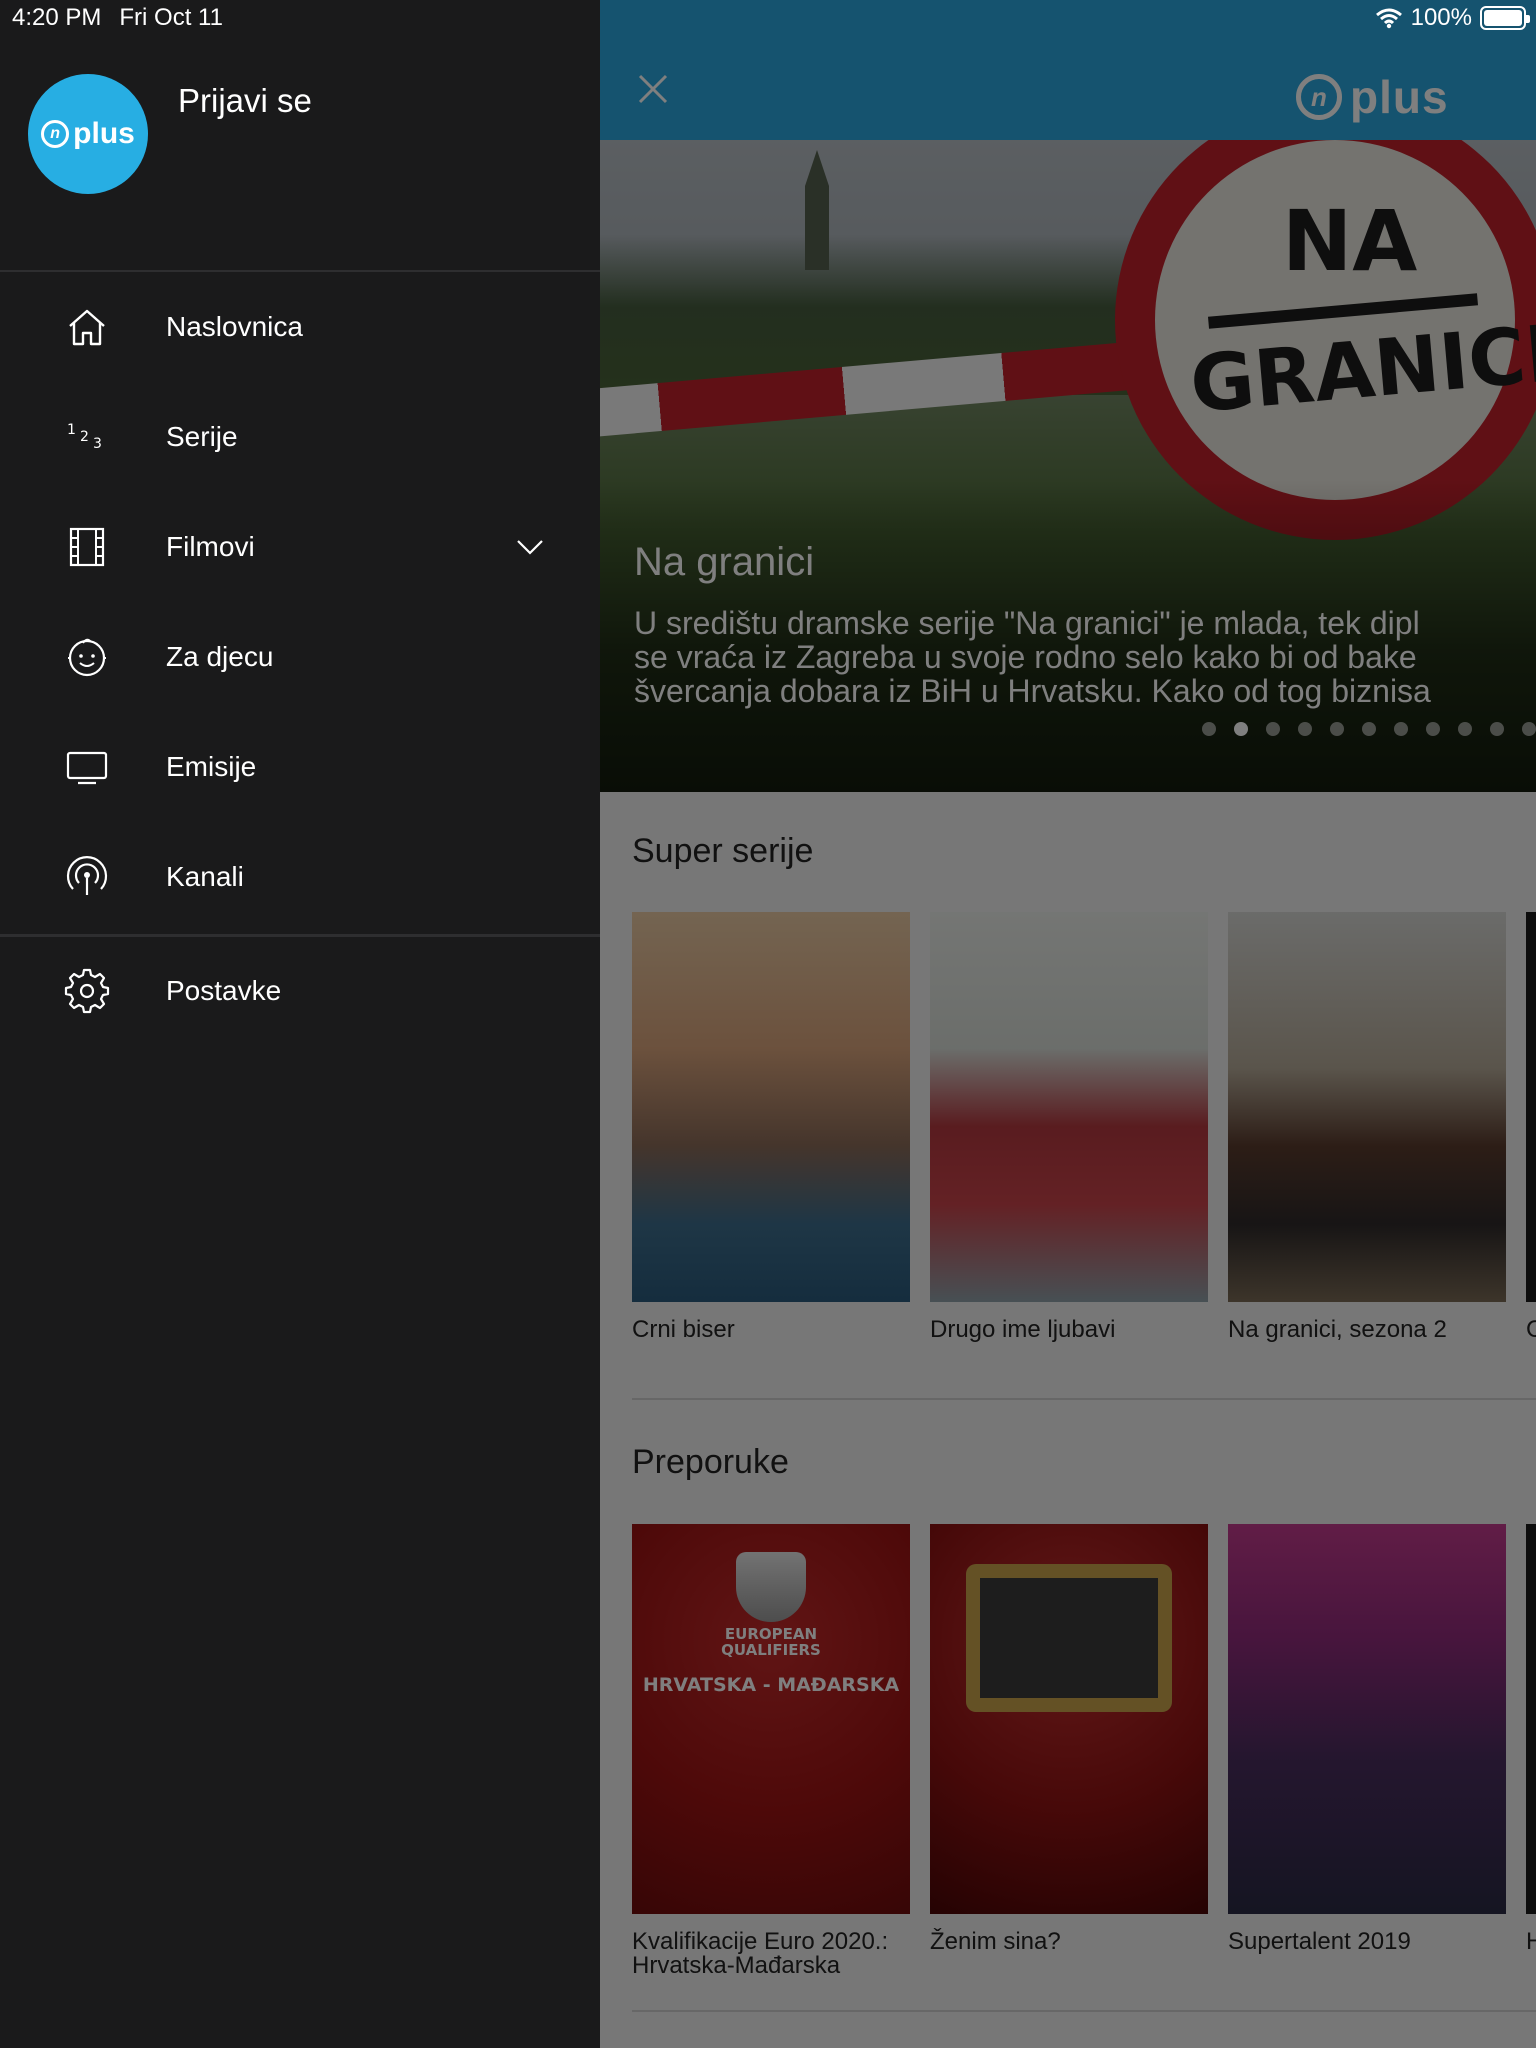 The height and width of the screenshot is (2048, 1536). Describe the element at coordinates (117, 18) in the screenshot. I see `status-bar-left: 4:20 PM Fri Oct 11` at that location.